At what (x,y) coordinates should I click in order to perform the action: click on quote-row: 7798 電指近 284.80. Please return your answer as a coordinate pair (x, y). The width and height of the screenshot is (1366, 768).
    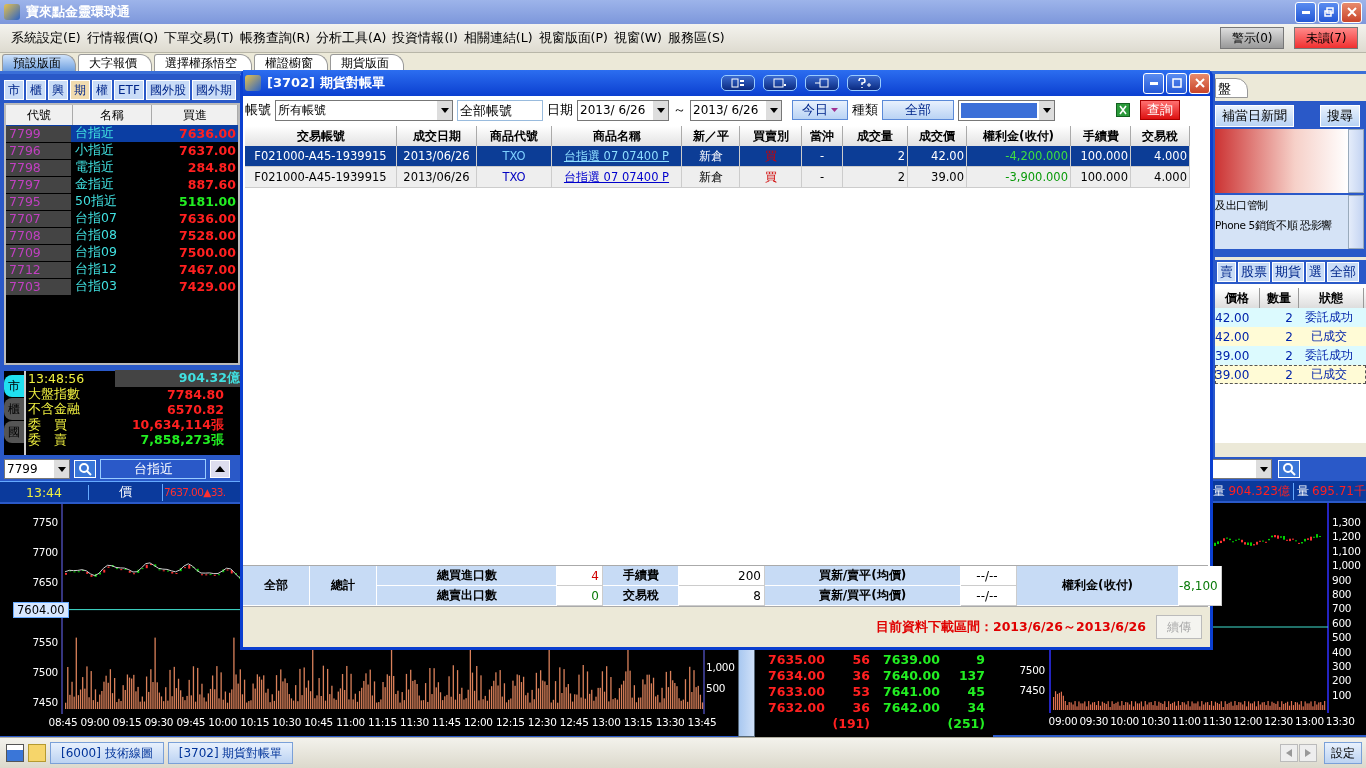
    Looking at the image, I should click on (122, 167).